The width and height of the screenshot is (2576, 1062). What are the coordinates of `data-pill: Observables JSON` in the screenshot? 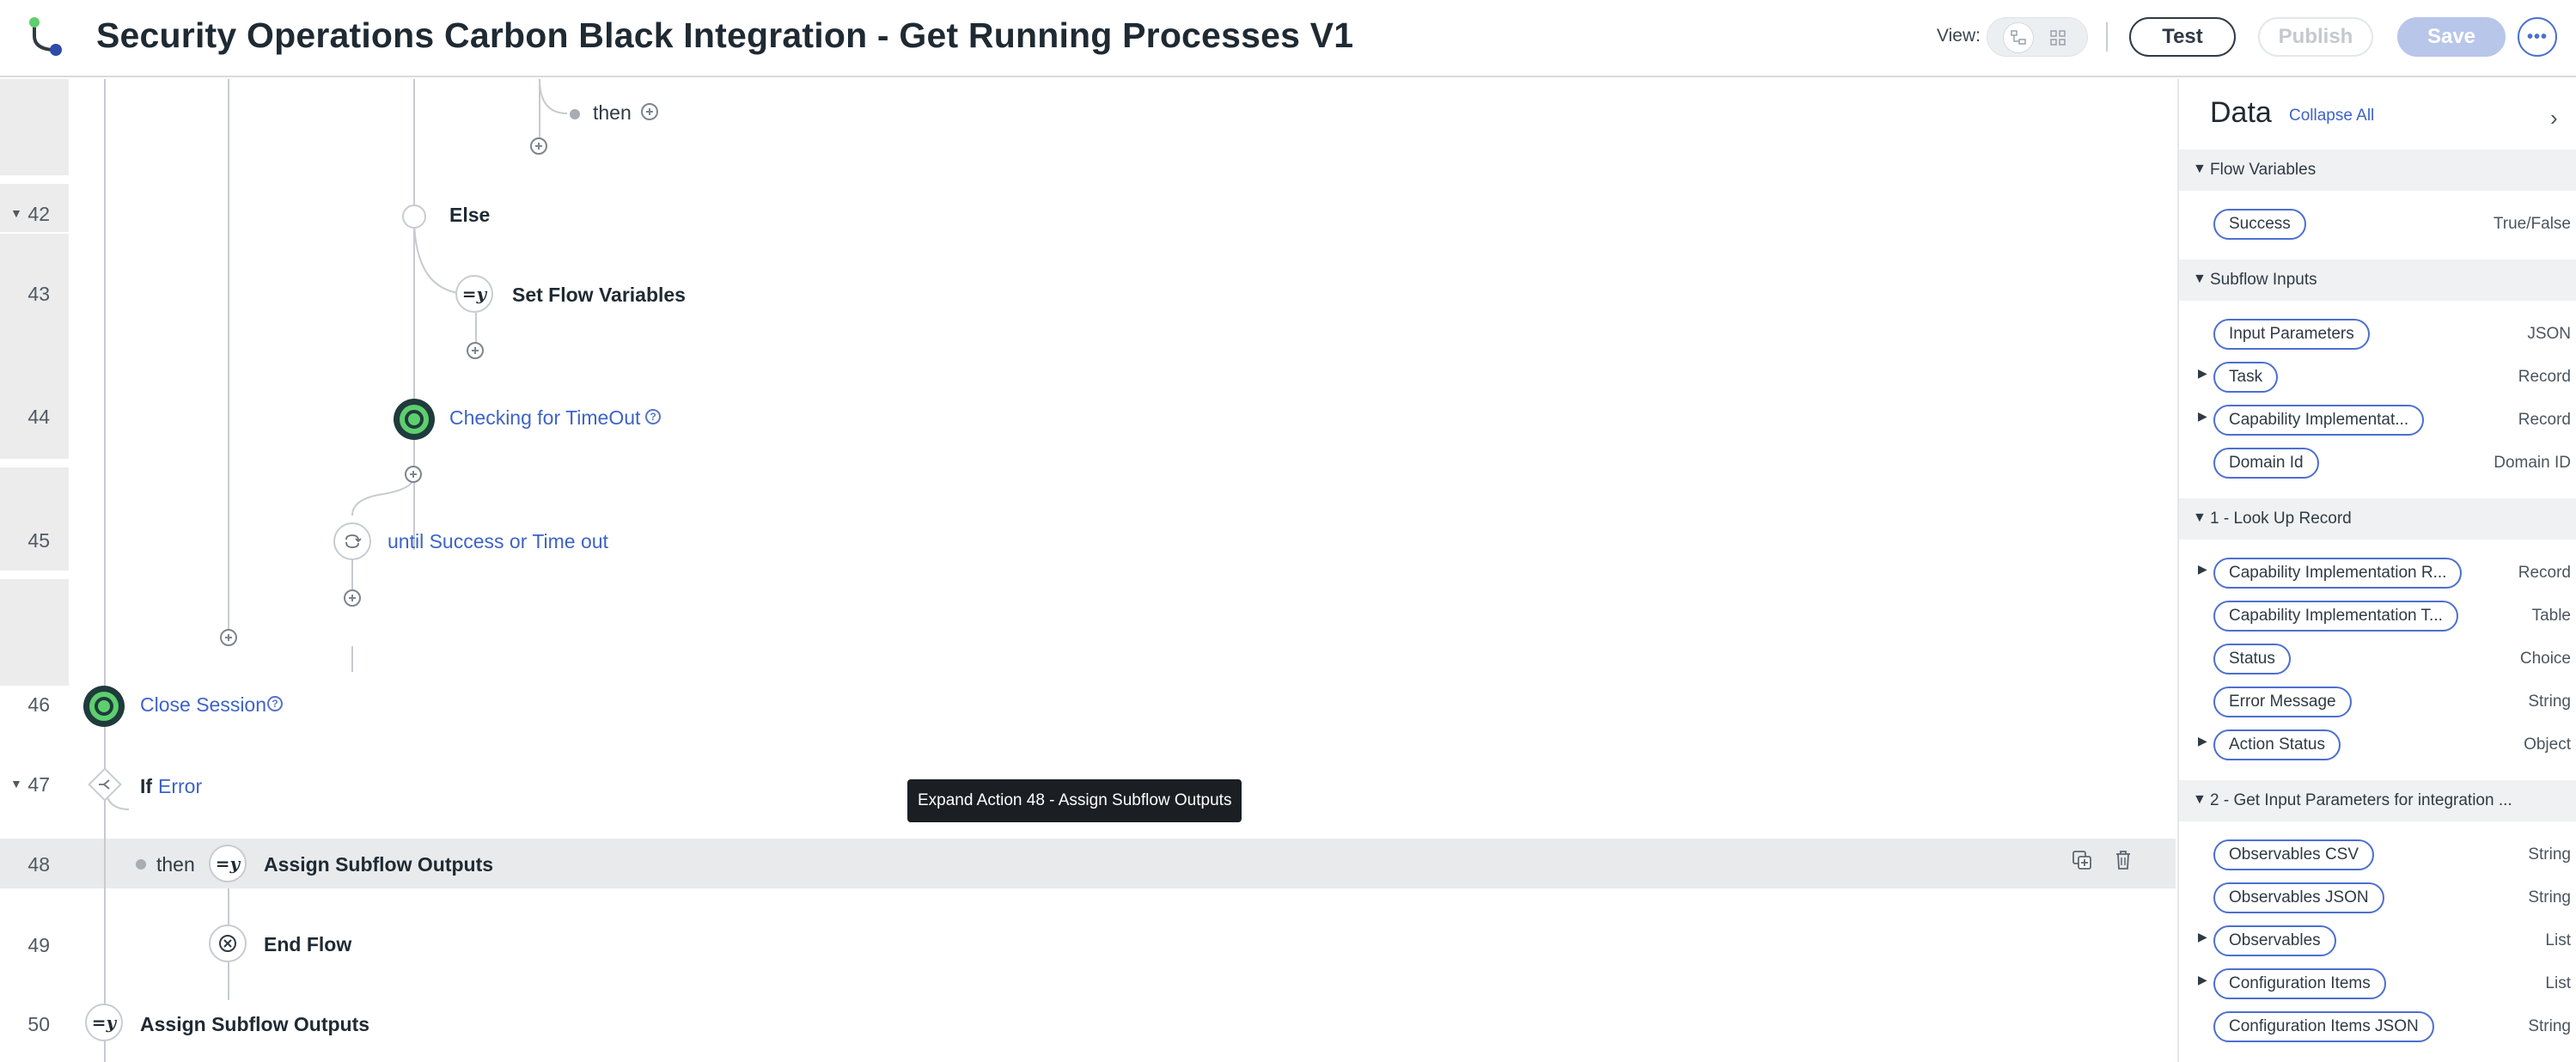 It's located at (2298, 897).